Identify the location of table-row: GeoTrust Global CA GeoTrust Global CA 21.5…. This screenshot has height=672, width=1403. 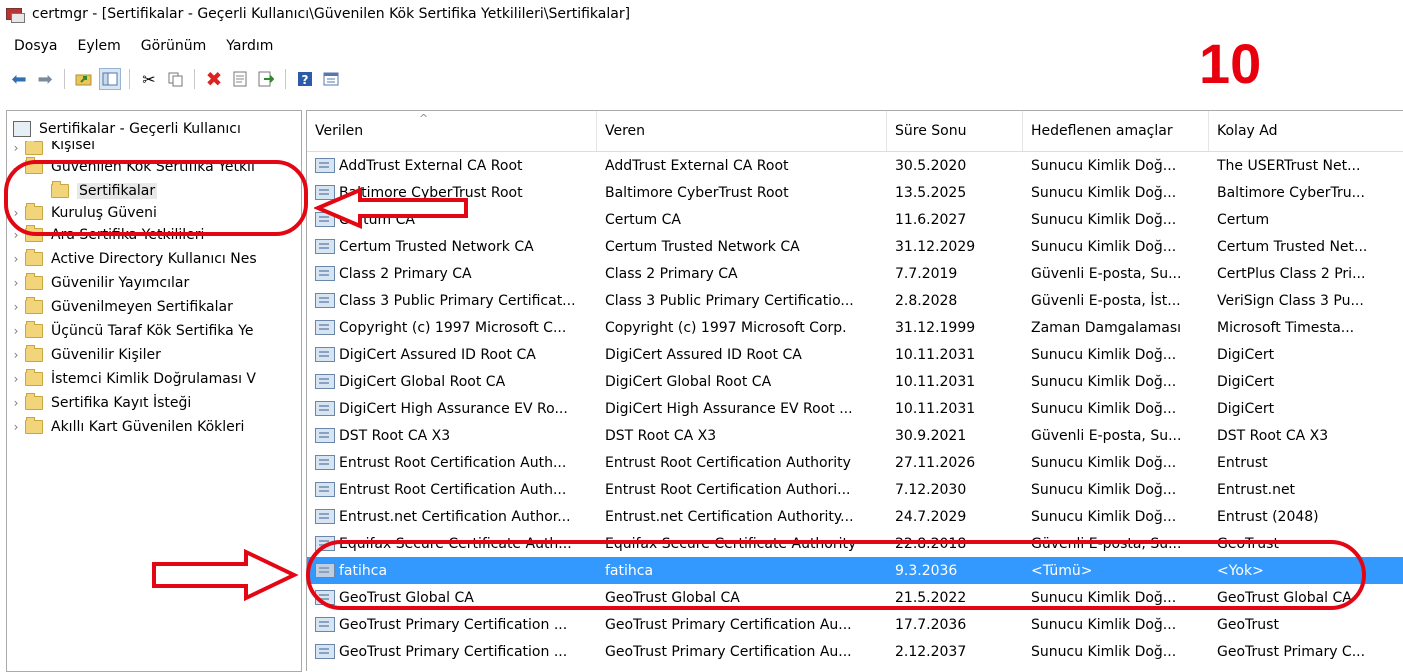
(855, 597).